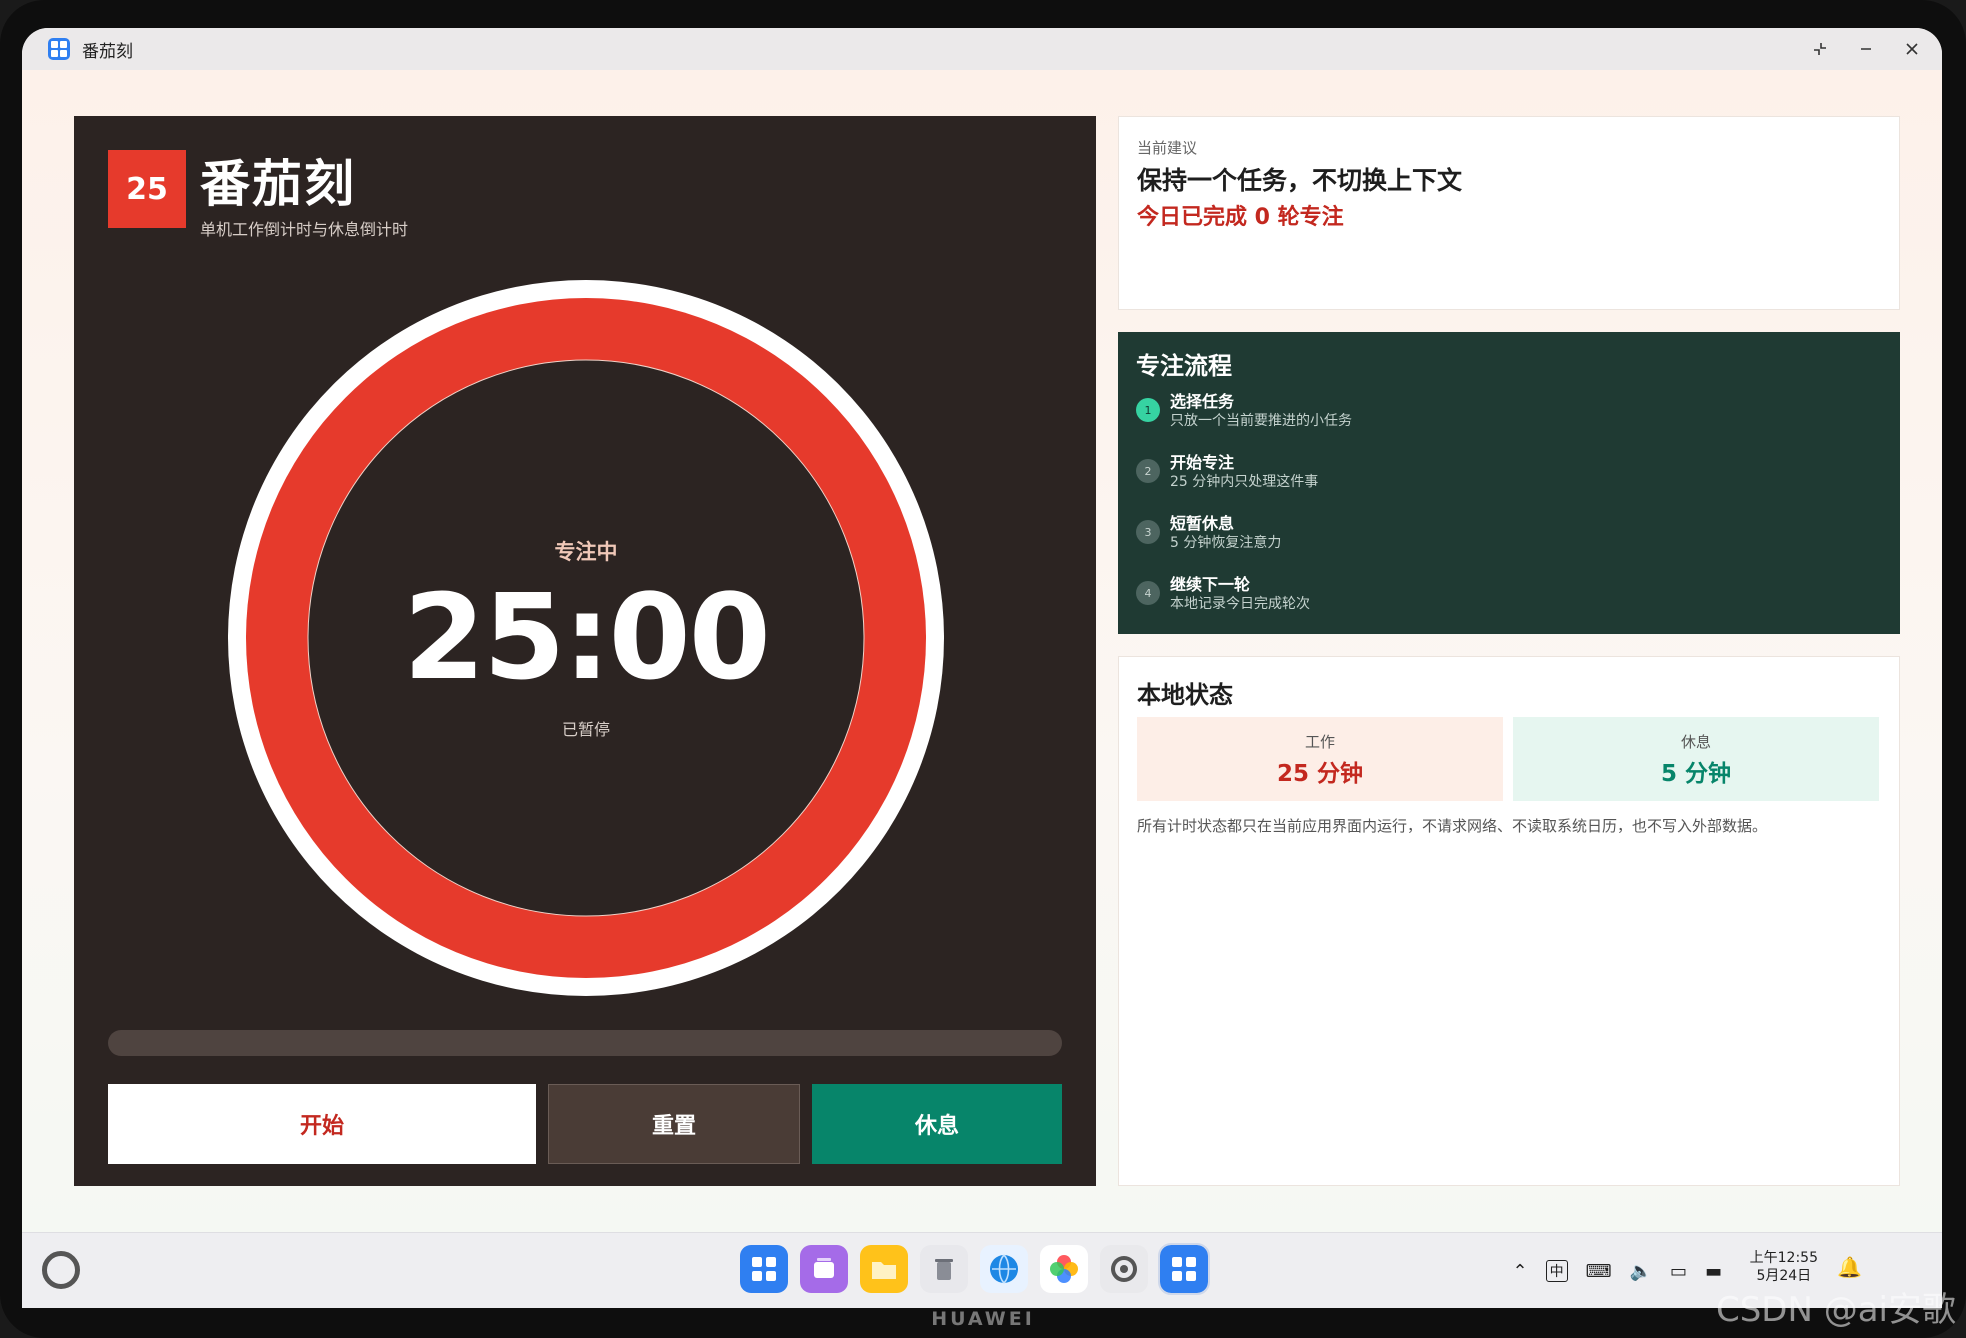 This screenshot has height=1338, width=1966. Describe the element at coordinates (1240, 217) in the screenshot. I see `completed-rounds: 今日已完成 0 轮专注` at that location.